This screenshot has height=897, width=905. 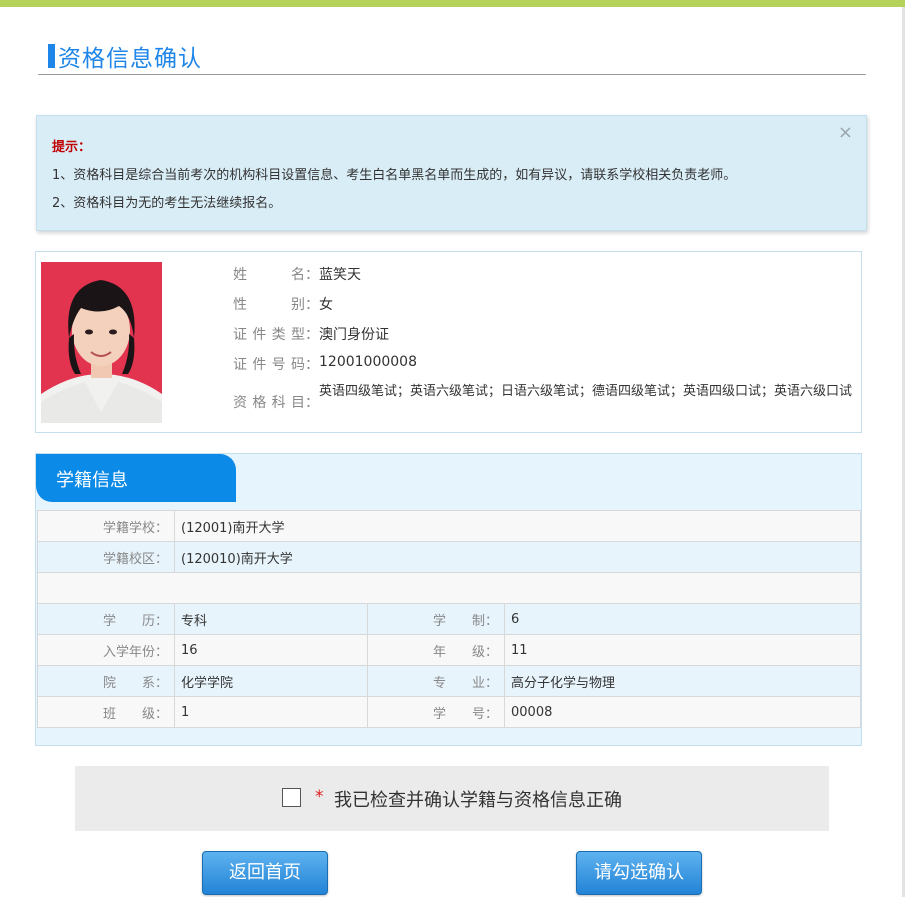 What do you see at coordinates (639, 873) in the screenshot?
I see `confirm-button: 请勾选确认` at bounding box center [639, 873].